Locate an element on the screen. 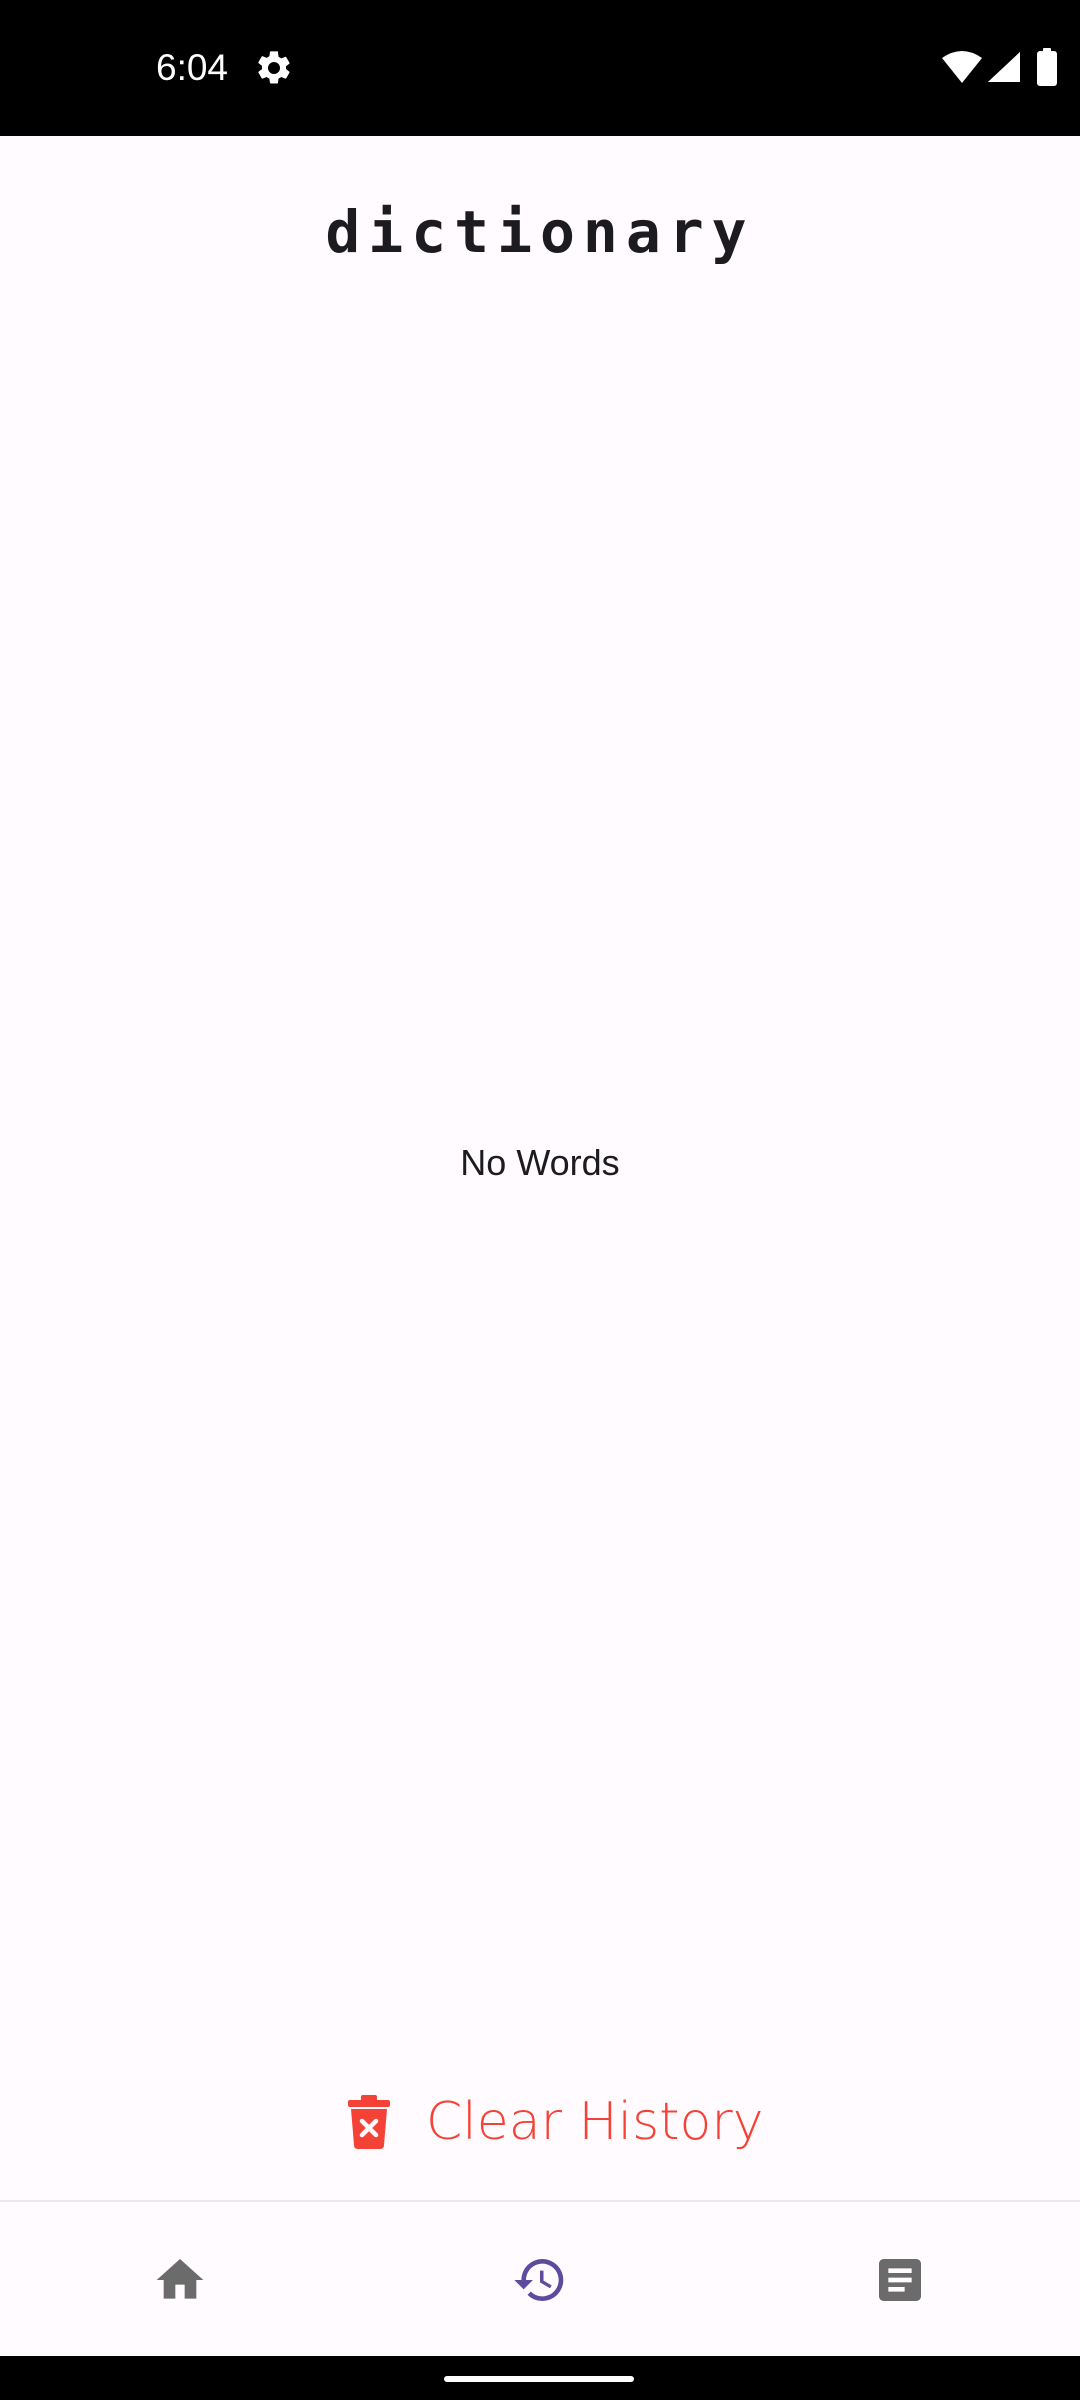 This screenshot has width=1080, height=2400. nav-history is located at coordinates (540, 2280).